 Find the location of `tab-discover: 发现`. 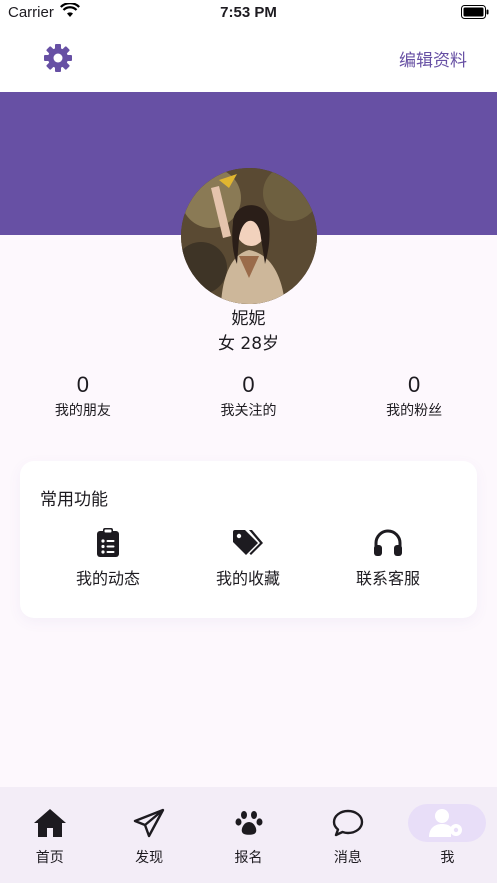

tab-discover: 发现 is located at coordinates (148, 835).